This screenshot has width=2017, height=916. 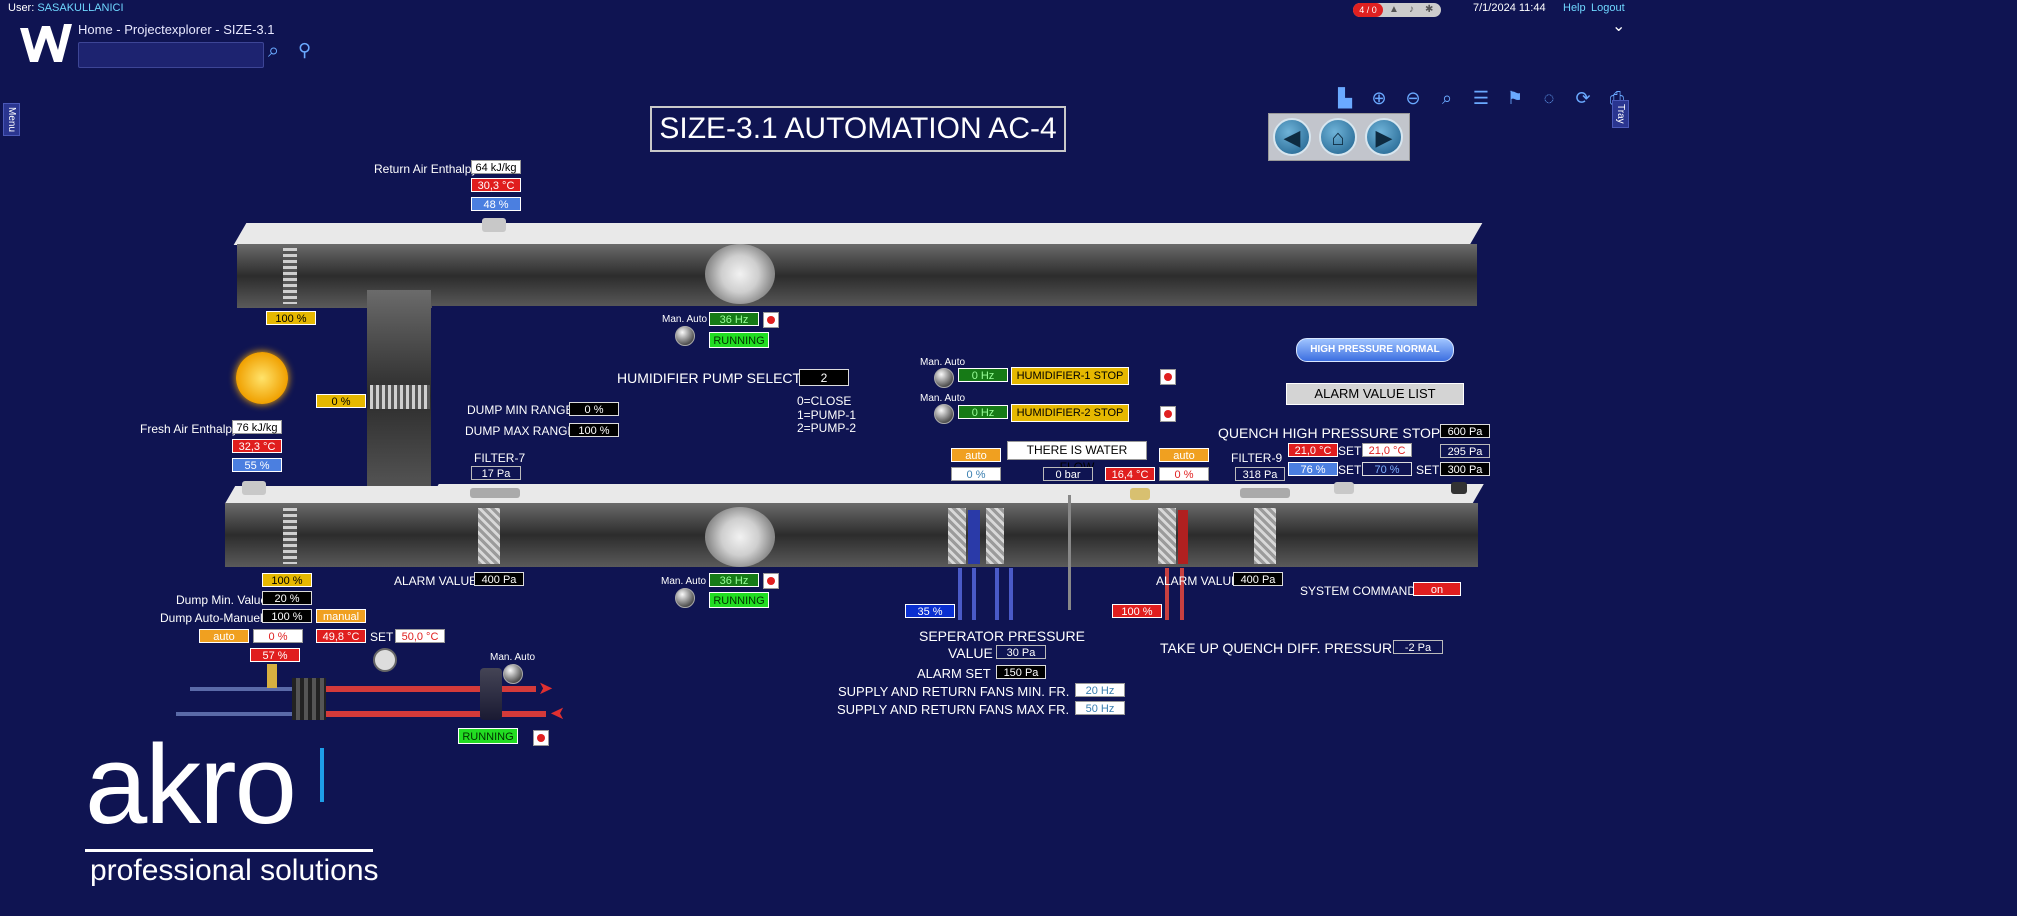 What do you see at coordinates (290, 276) in the screenshot?
I see `return-damper-icon` at bounding box center [290, 276].